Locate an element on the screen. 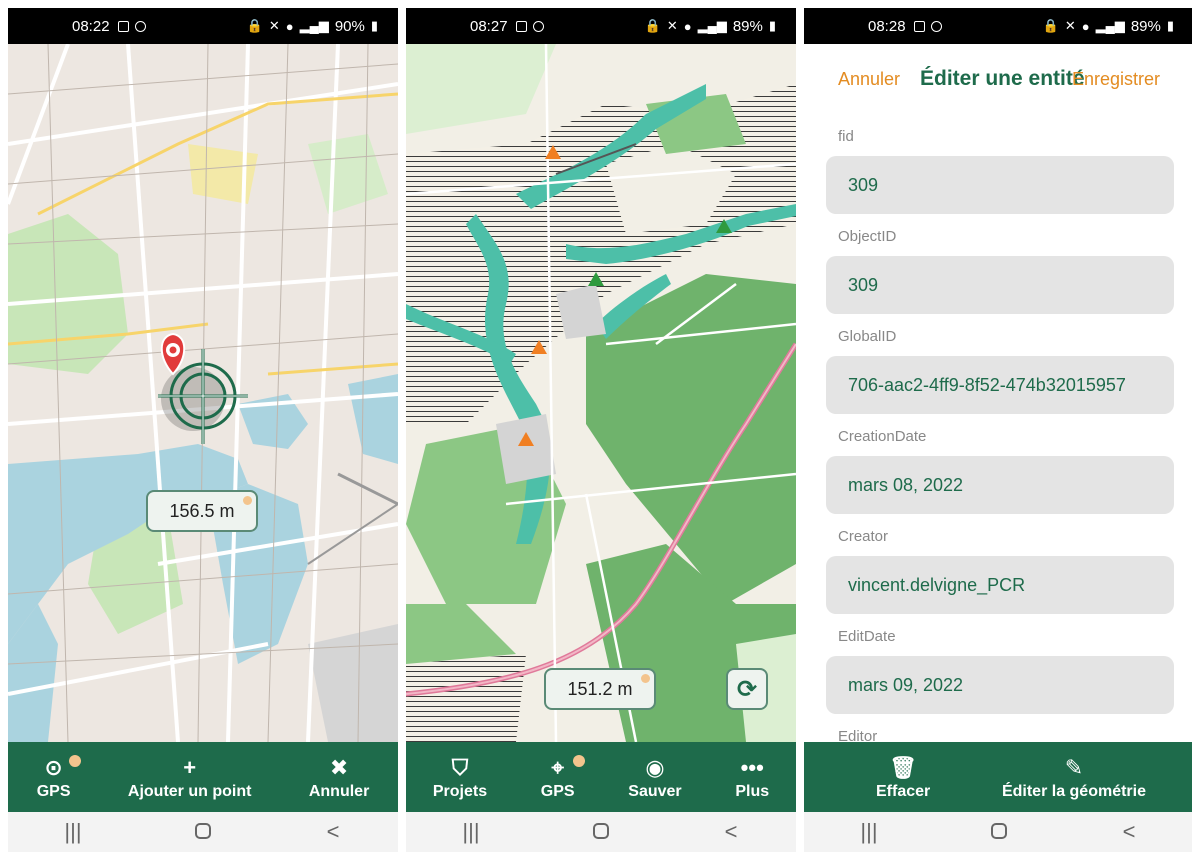  more-button: ••• Plus is located at coordinates (752, 777).